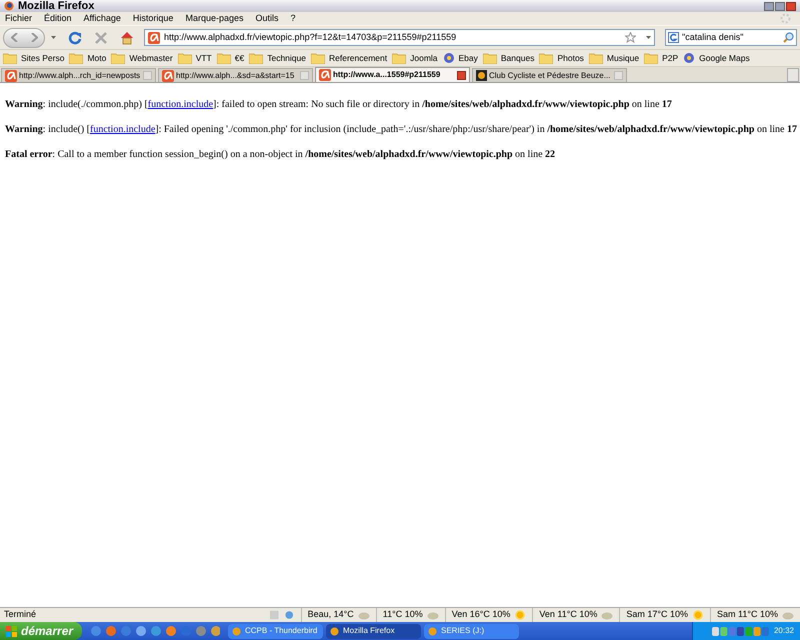 The image size is (800, 640). I want to click on home-icon, so click(127, 37).